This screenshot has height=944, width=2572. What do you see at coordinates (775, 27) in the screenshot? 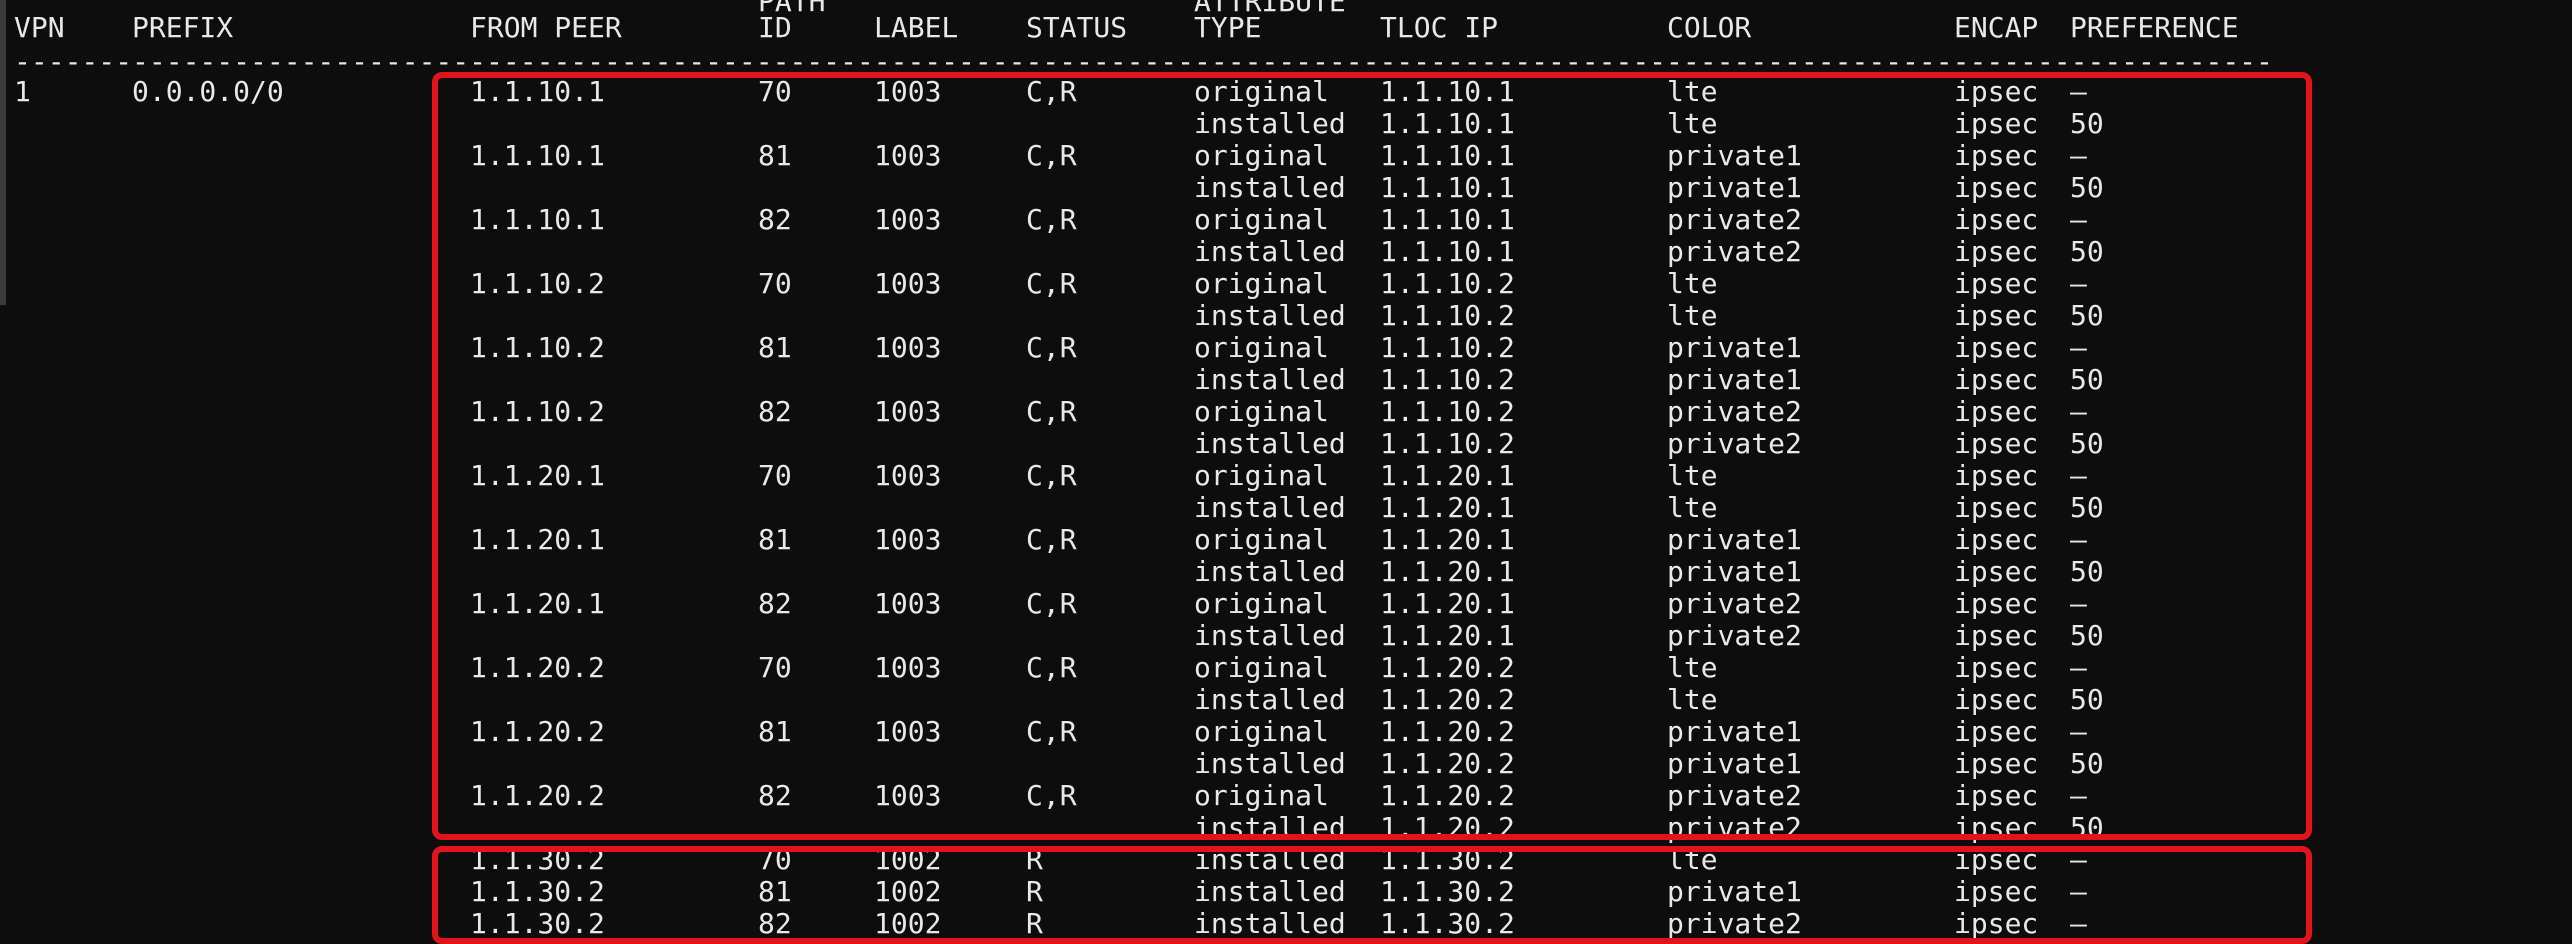
I see `header-id: ID` at bounding box center [775, 27].